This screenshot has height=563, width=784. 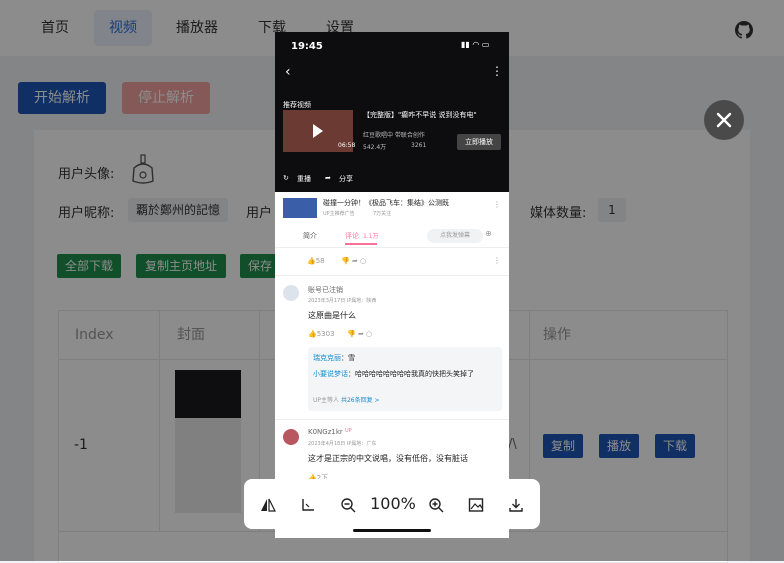 I want to click on viewer-toolbar: 100%, so click(x=392, y=504).